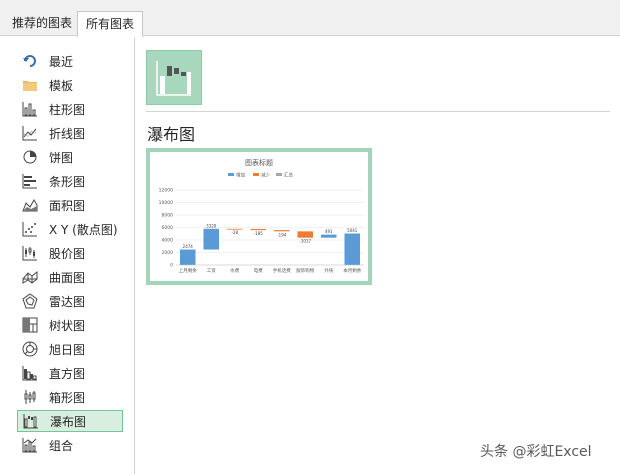 This screenshot has width=620, height=474. I want to click on legend-swatch-decrease, so click(256, 174).